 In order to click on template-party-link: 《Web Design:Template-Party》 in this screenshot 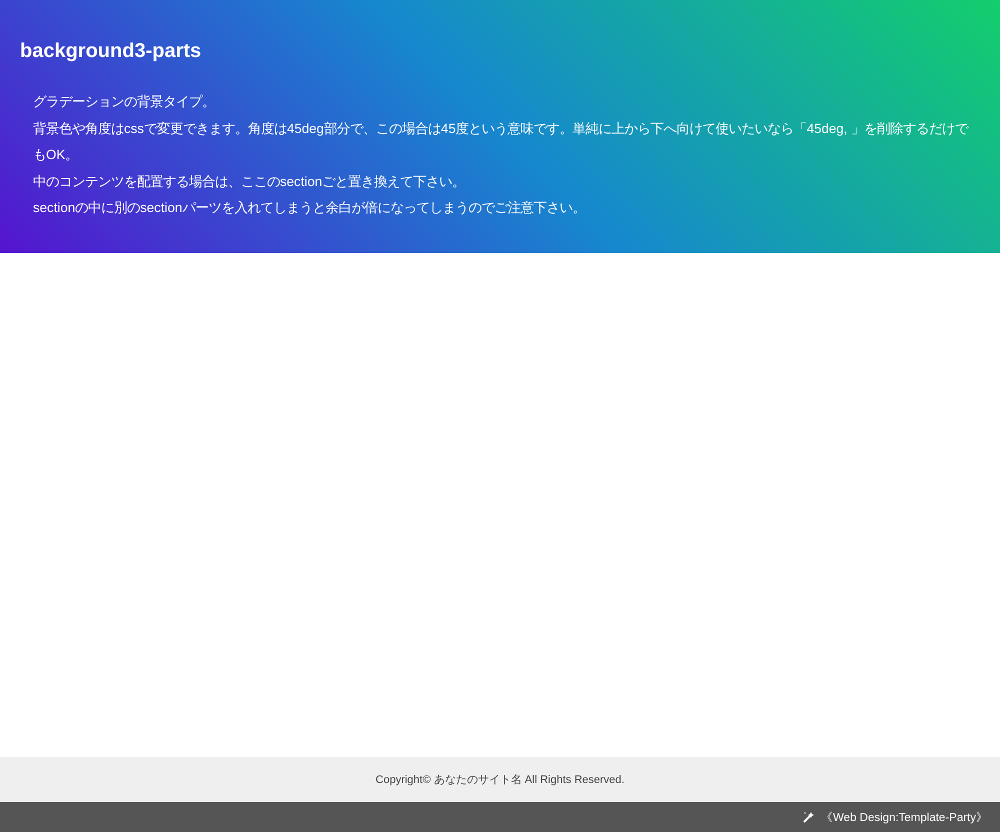, I will do `click(904, 817)`.